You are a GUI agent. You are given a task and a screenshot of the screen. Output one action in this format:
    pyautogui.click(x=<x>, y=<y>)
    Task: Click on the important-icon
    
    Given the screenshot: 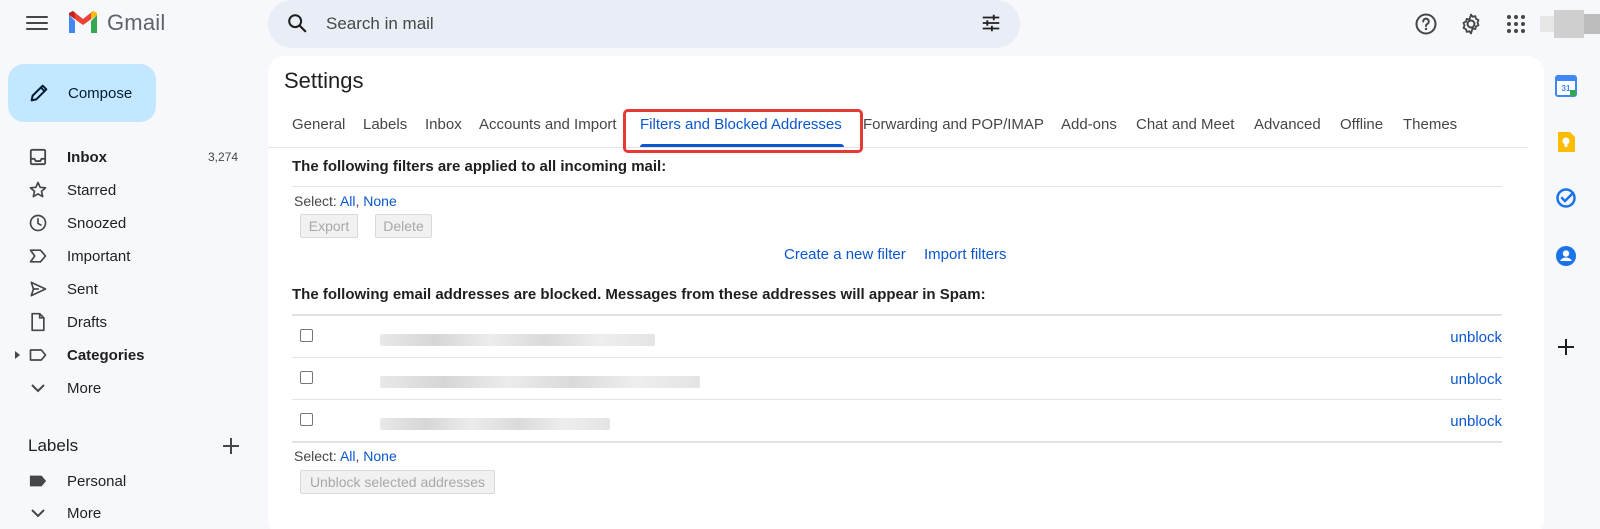 What is the action you would take?
    pyautogui.click(x=38, y=256)
    